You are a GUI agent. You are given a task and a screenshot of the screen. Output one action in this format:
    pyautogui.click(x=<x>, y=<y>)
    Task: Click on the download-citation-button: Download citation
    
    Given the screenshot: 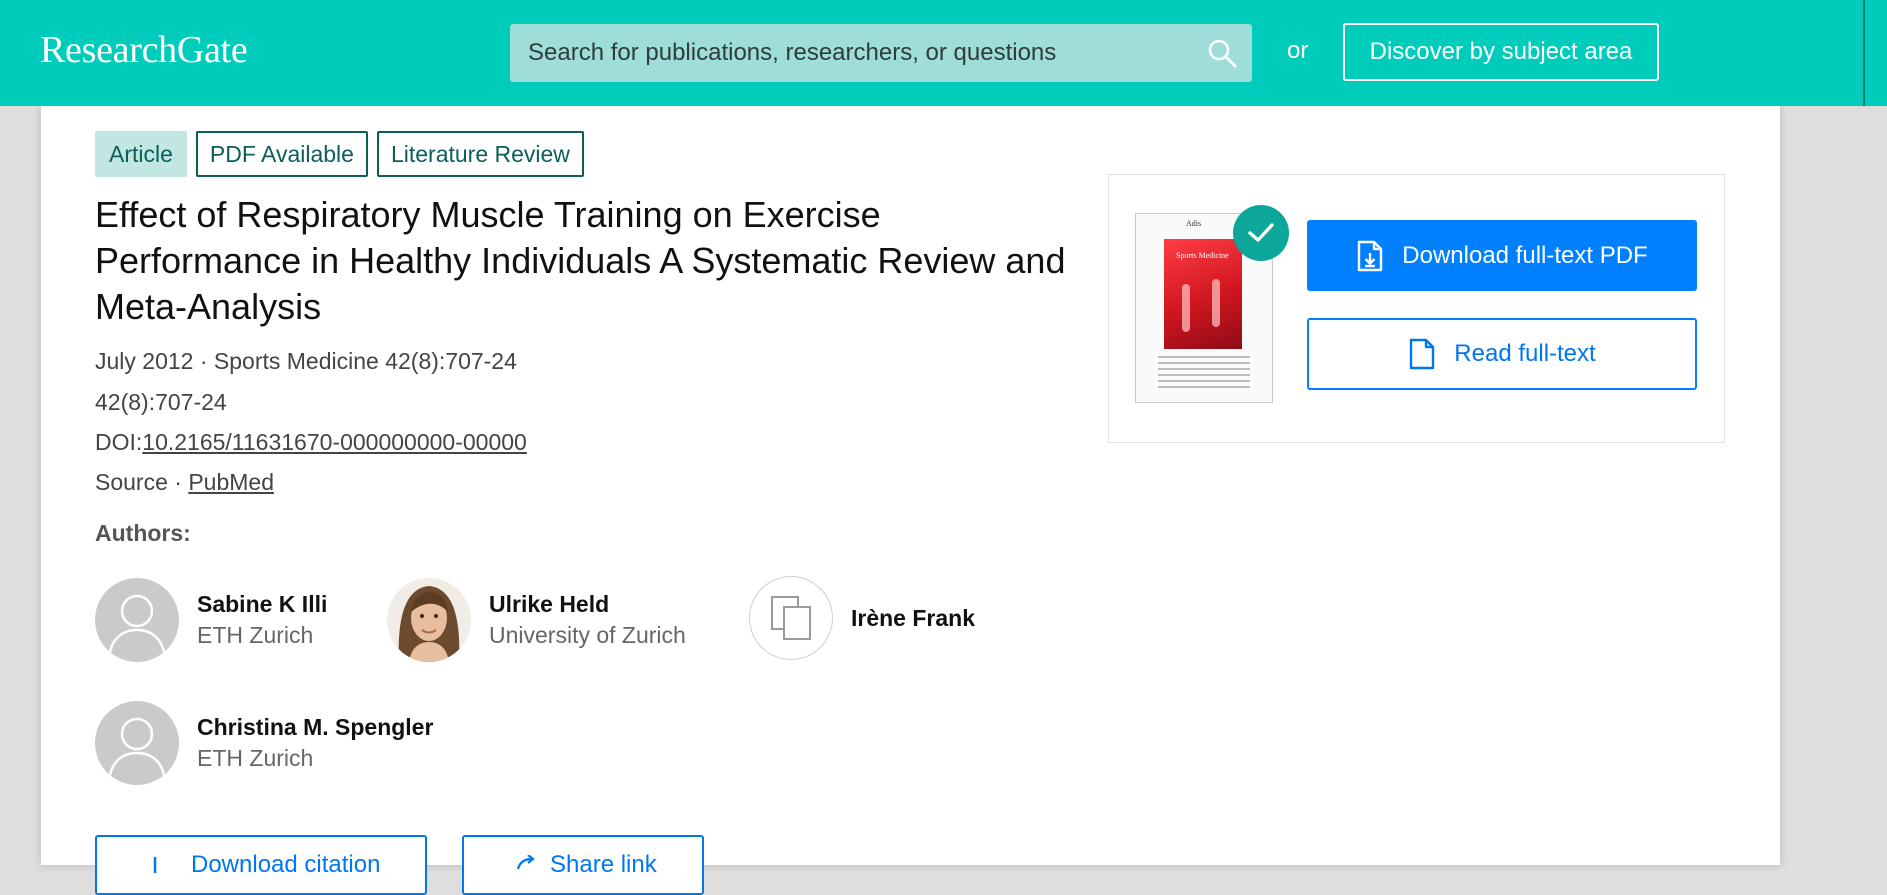 What is the action you would take?
    pyautogui.click(x=261, y=865)
    